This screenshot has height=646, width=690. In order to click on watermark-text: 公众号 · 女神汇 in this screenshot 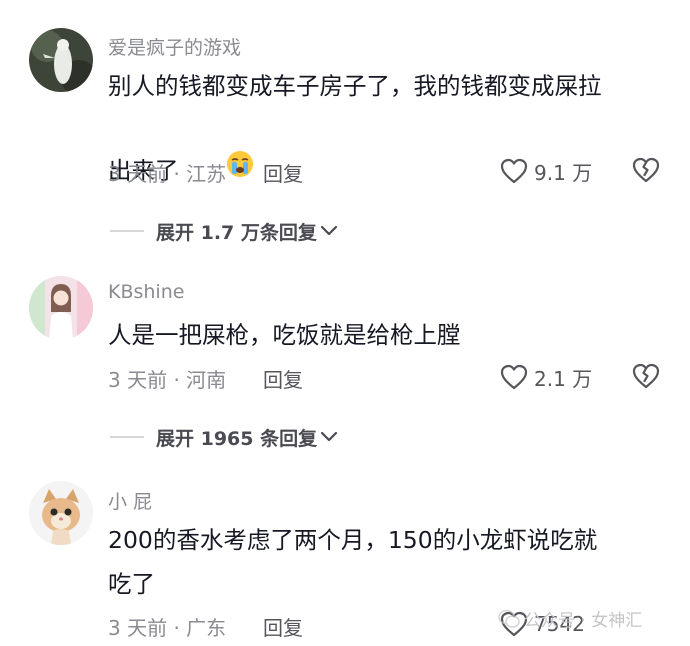, I will do `click(583, 621)`.